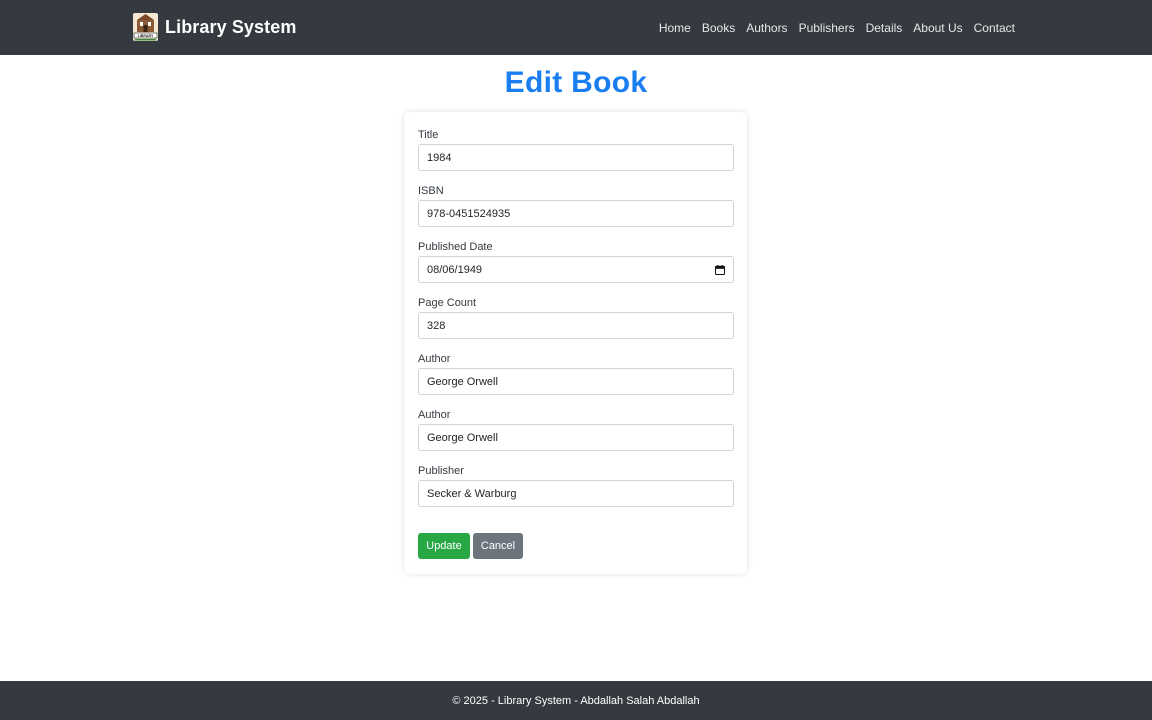 Image resolution: width=1152 pixels, height=720 pixels. I want to click on published-date-field-group: Published Date 08/06/1949, so click(576, 261).